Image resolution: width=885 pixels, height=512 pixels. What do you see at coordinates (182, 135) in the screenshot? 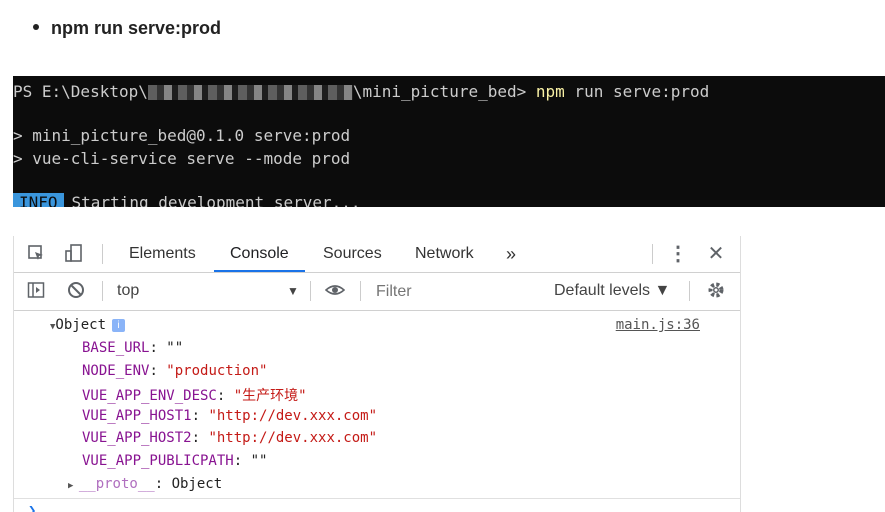
I see `terminal-line-2: > mini_picture_bed@0.1.0 serve:prod` at bounding box center [182, 135].